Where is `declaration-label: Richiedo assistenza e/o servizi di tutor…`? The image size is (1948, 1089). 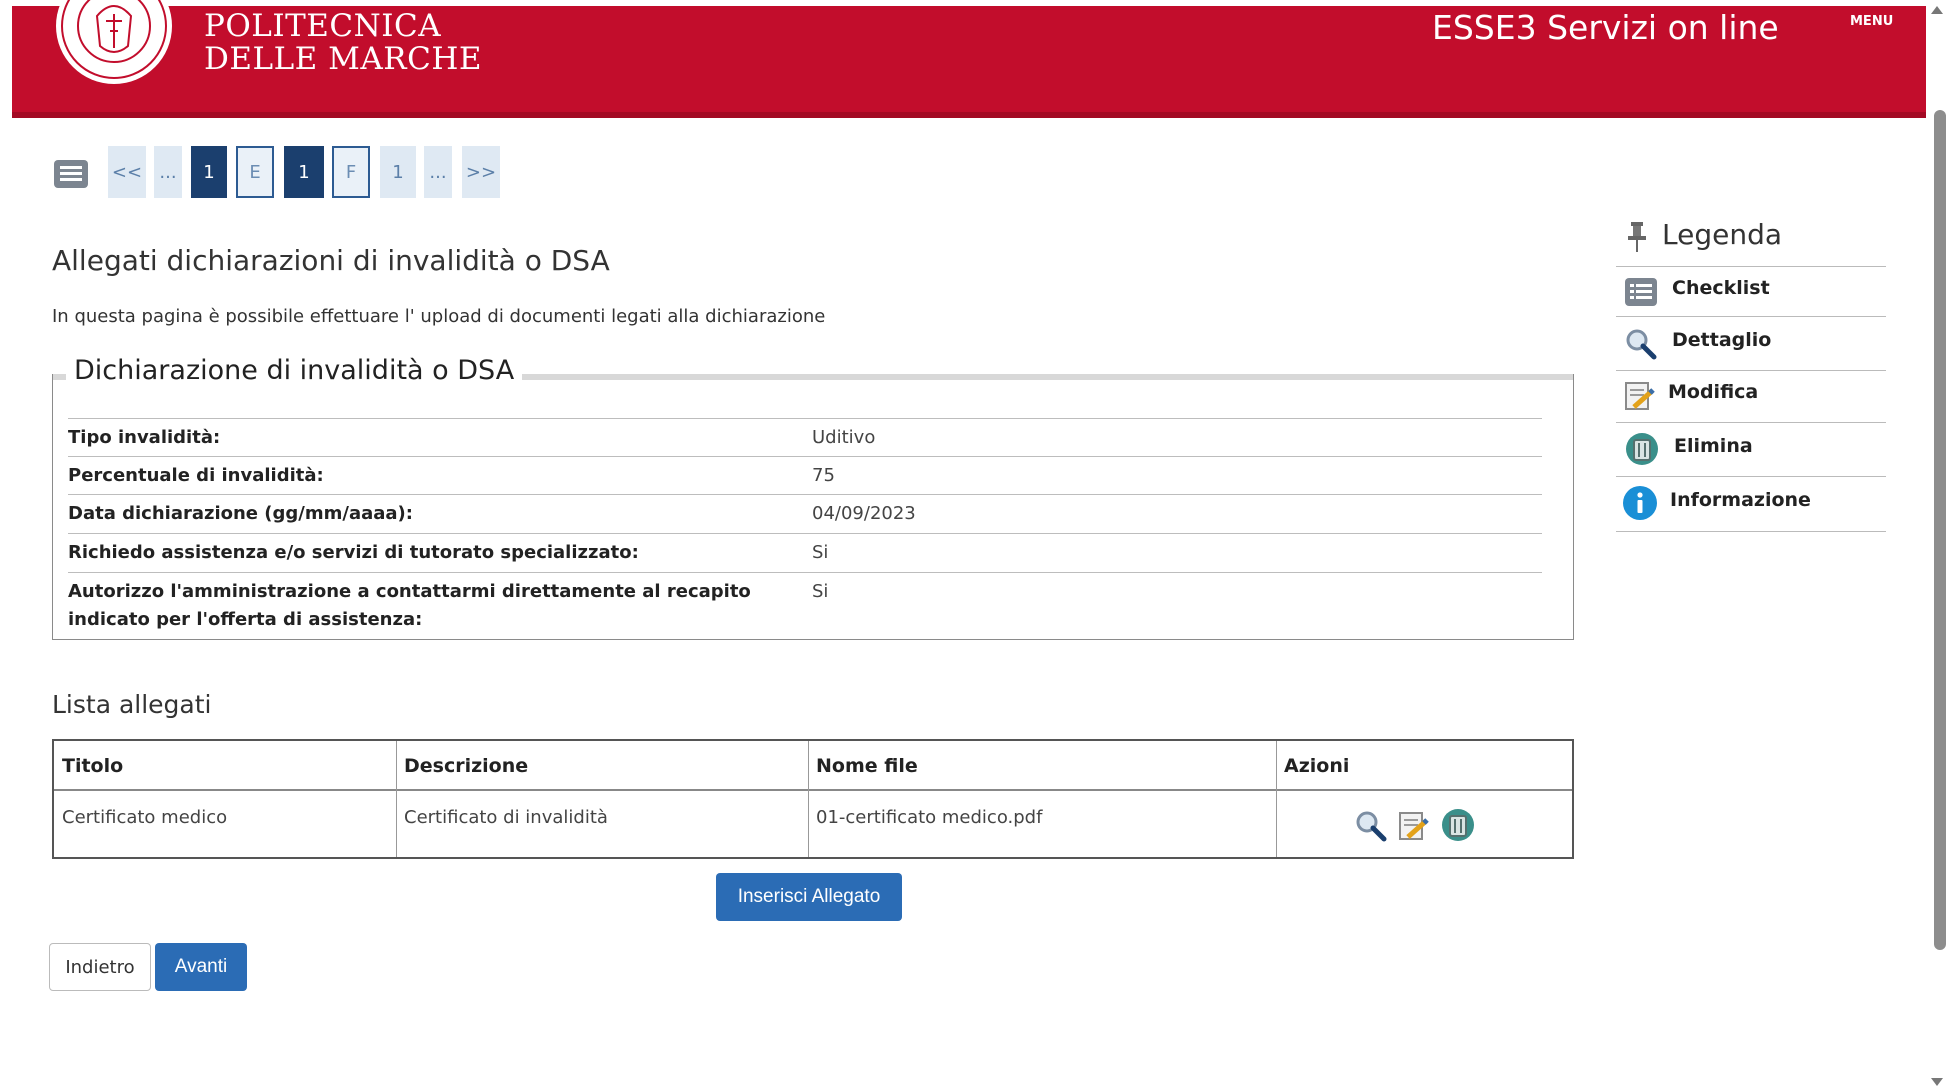 declaration-label: Richiedo assistenza e/o servizi di tutor… is located at coordinates (353, 552).